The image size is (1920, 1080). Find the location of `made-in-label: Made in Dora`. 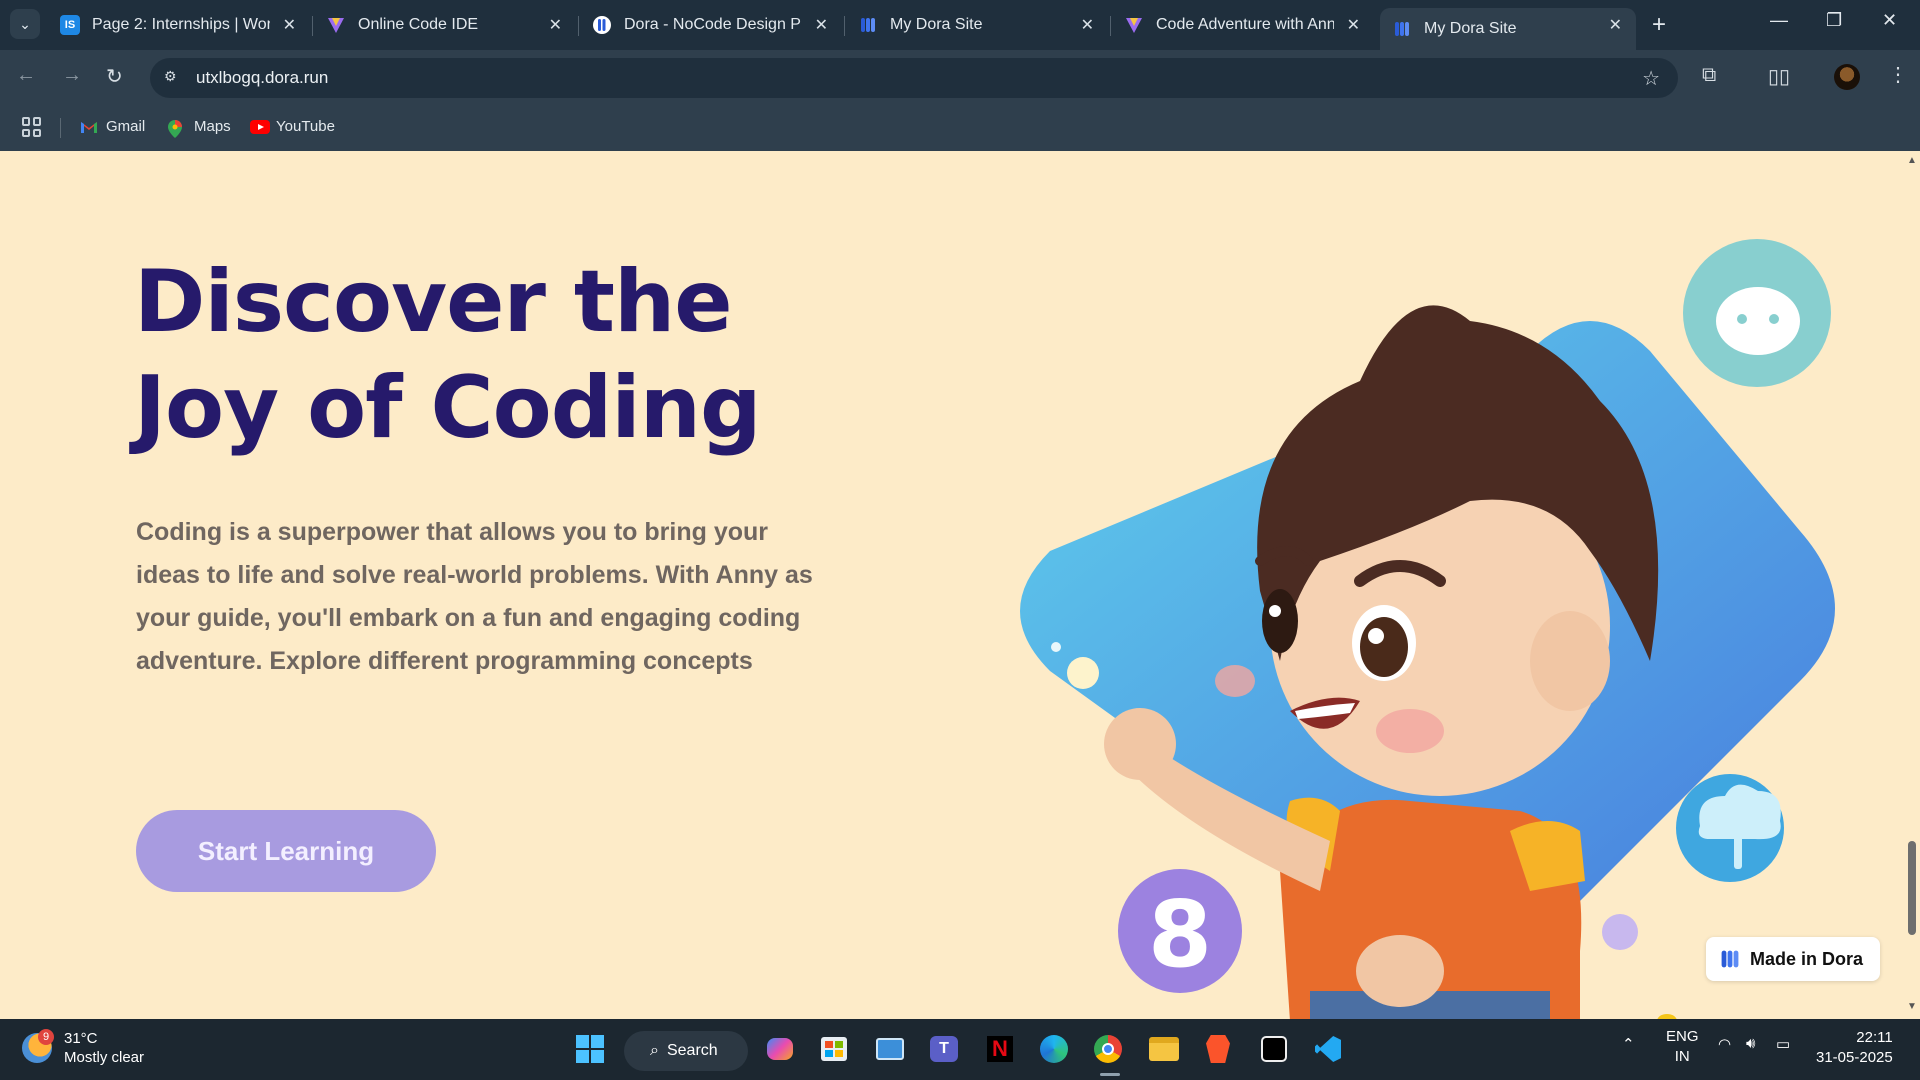

made-in-label: Made in Dora is located at coordinates (1807, 958).